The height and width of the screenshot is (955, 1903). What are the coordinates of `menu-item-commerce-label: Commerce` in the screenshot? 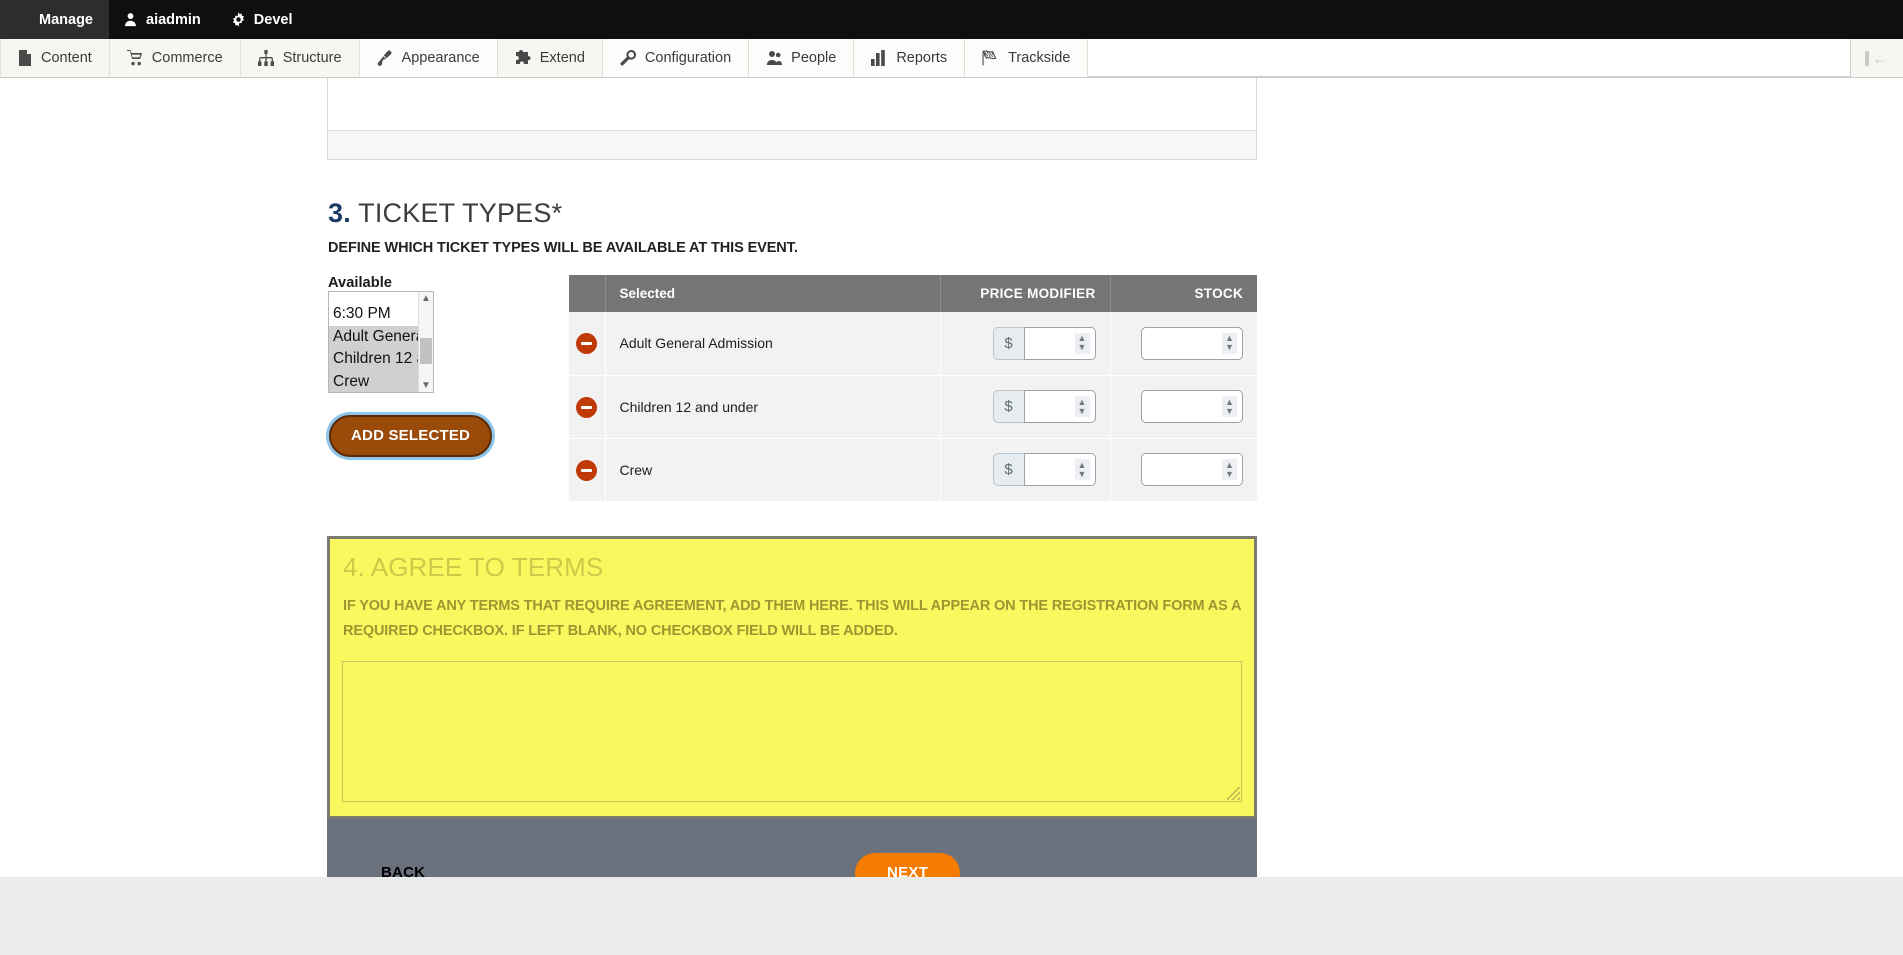 It's located at (187, 58).